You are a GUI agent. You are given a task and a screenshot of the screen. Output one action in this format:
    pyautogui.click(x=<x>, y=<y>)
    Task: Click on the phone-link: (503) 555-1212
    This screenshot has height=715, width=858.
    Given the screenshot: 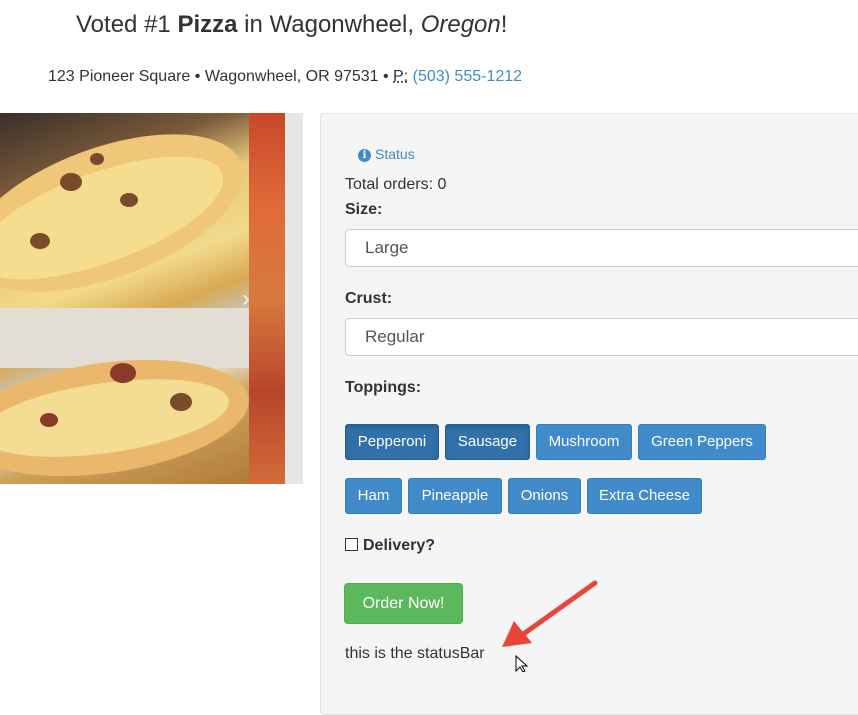 What is the action you would take?
    pyautogui.click(x=467, y=76)
    